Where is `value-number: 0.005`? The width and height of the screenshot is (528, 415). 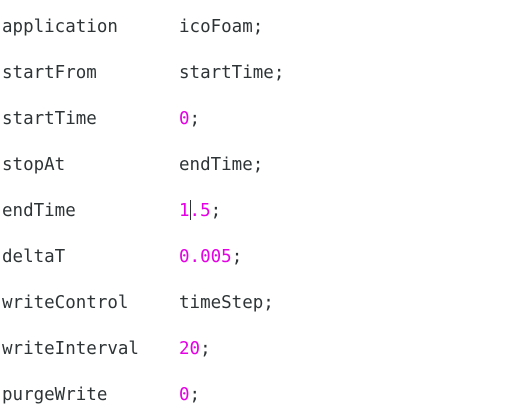
value-number: 0.005 is located at coordinates (205, 257).